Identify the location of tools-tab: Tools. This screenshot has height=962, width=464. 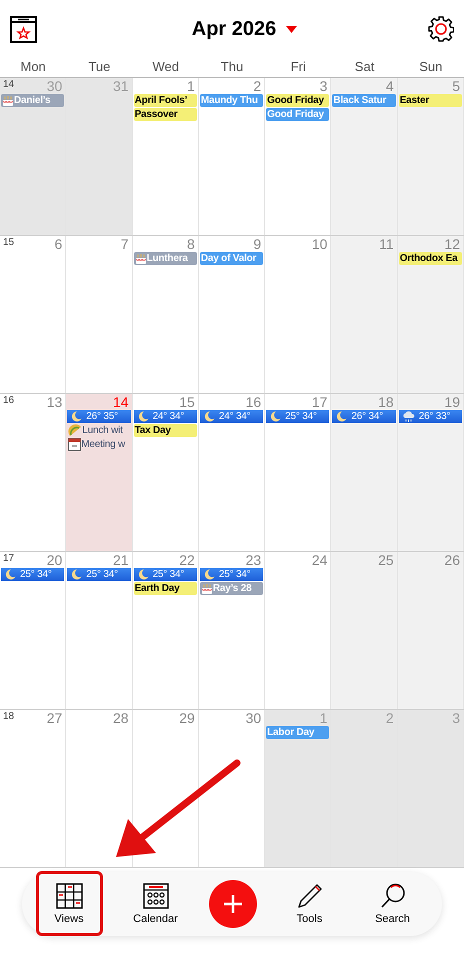
(310, 904).